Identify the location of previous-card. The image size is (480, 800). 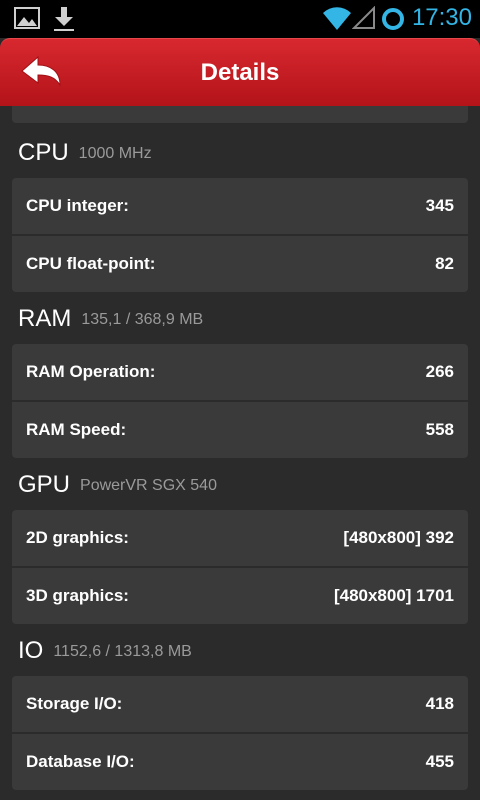
(240, 114).